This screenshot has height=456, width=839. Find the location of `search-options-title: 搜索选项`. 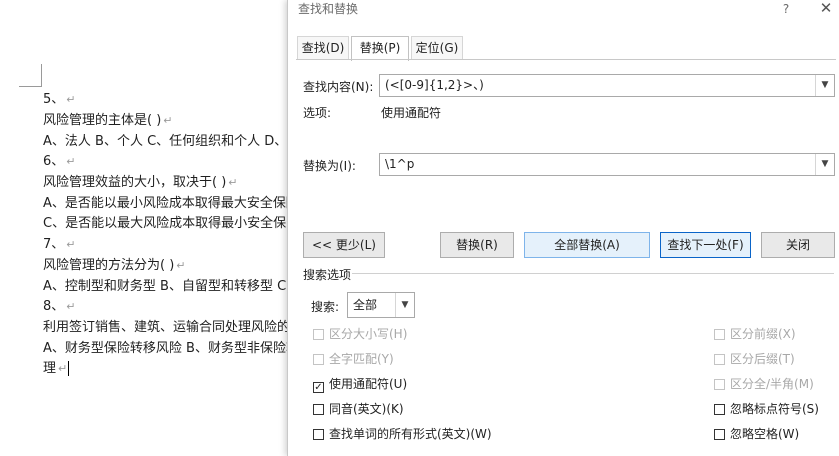

search-options-title: 搜索选项 is located at coordinates (327, 275).